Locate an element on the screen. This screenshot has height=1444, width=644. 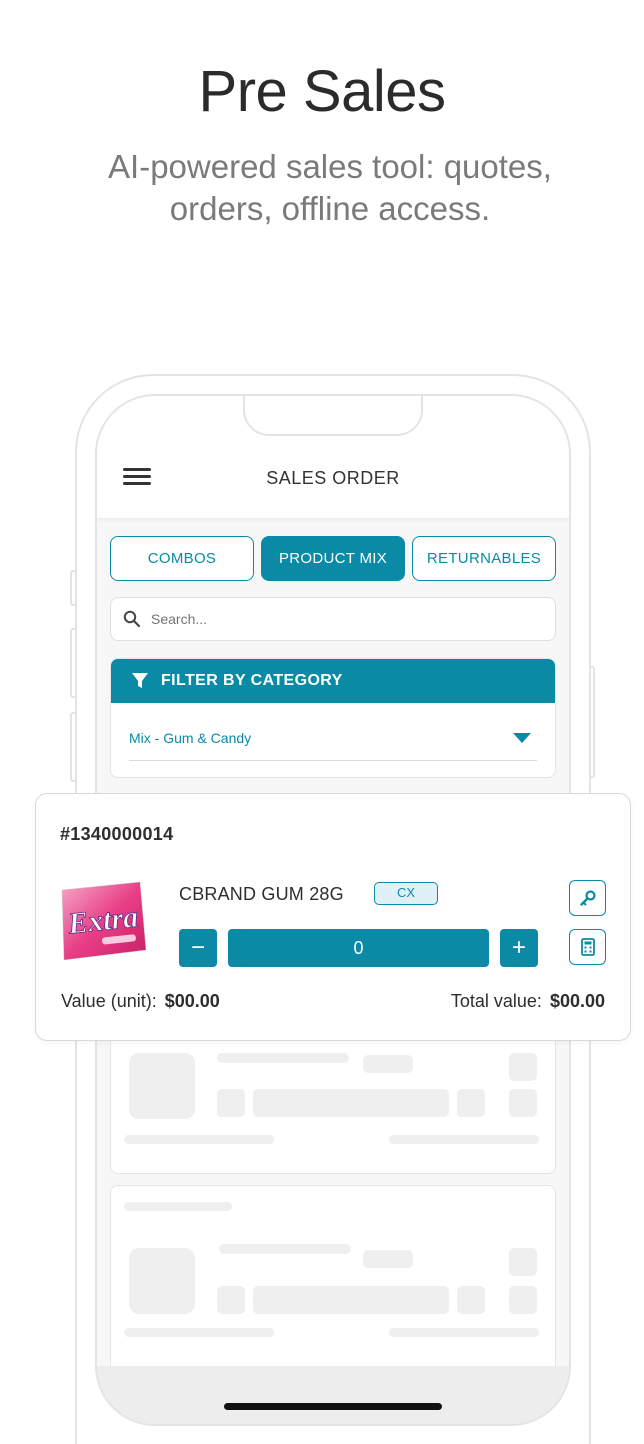
key-icon is located at coordinates (587, 898).